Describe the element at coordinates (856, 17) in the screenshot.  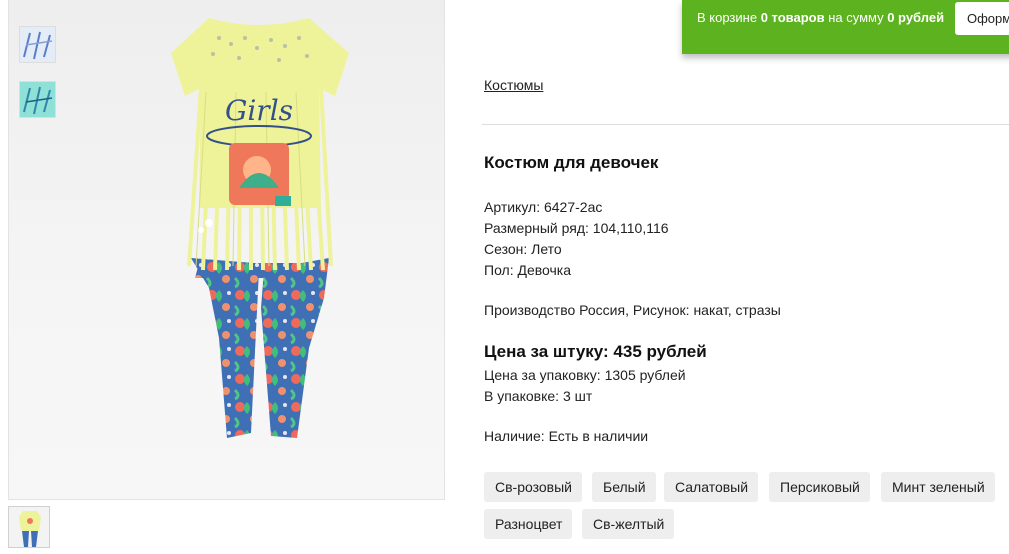
I see `cart-middle: на сумму` at that location.